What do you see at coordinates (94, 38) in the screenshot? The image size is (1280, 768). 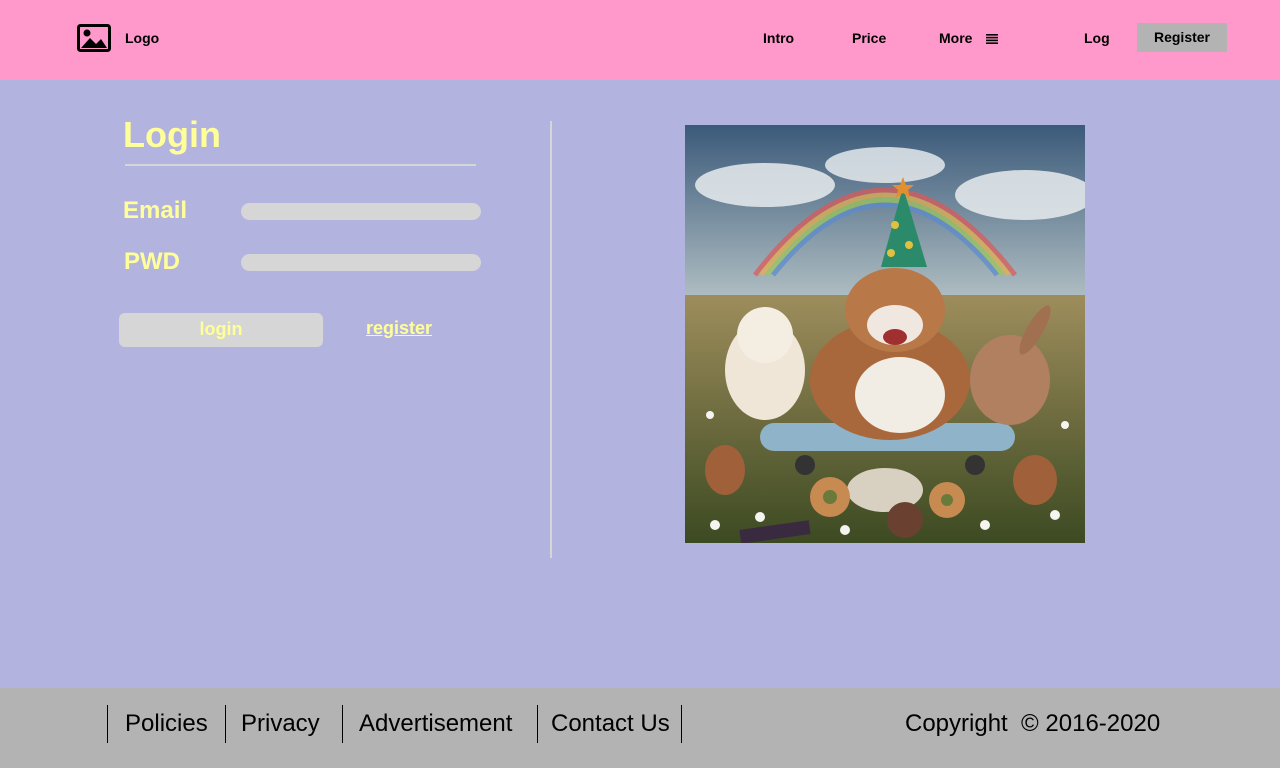 I see `image-icon` at bounding box center [94, 38].